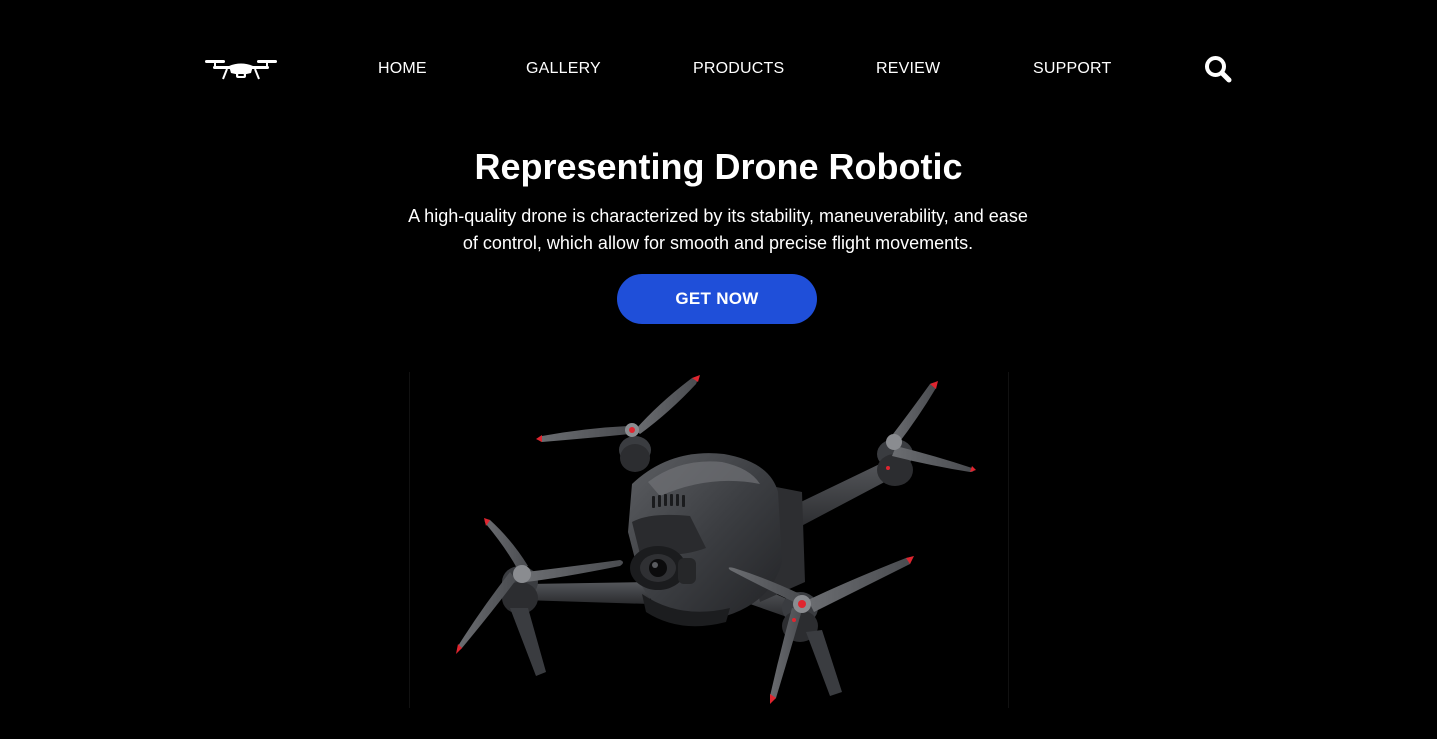 The height and width of the screenshot is (739, 1437). What do you see at coordinates (717, 299) in the screenshot?
I see `get-now-button: GET NOW` at bounding box center [717, 299].